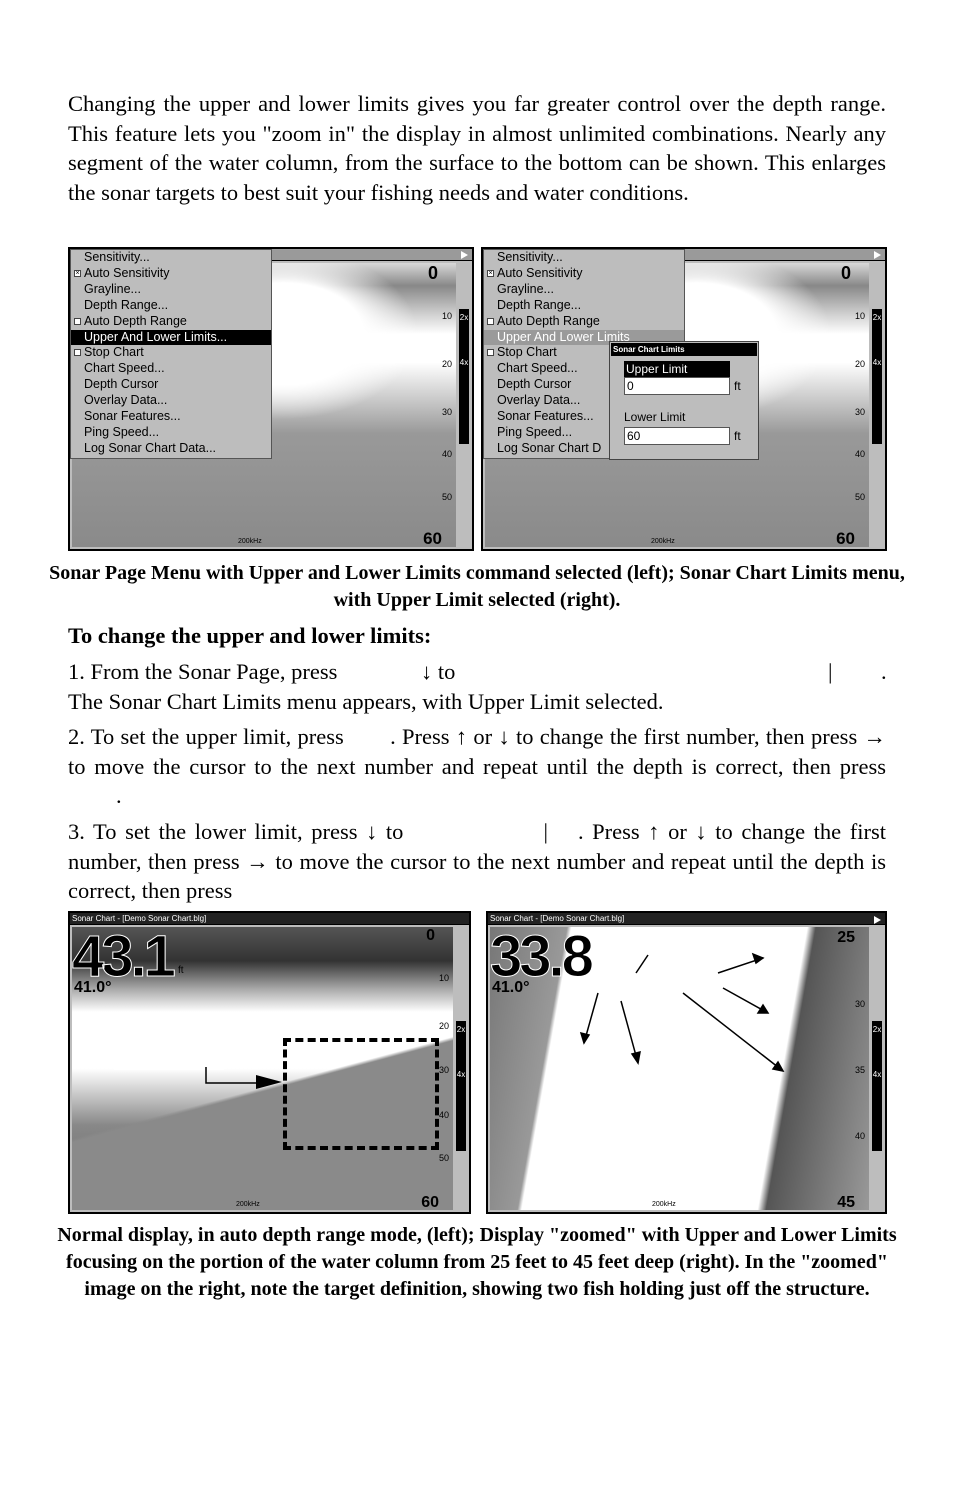 This screenshot has width=954, height=1487. What do you see at coordinates (361, 1094) in the screenshot?
I see `zoom-area-box` at bounding box center [361, 1094].